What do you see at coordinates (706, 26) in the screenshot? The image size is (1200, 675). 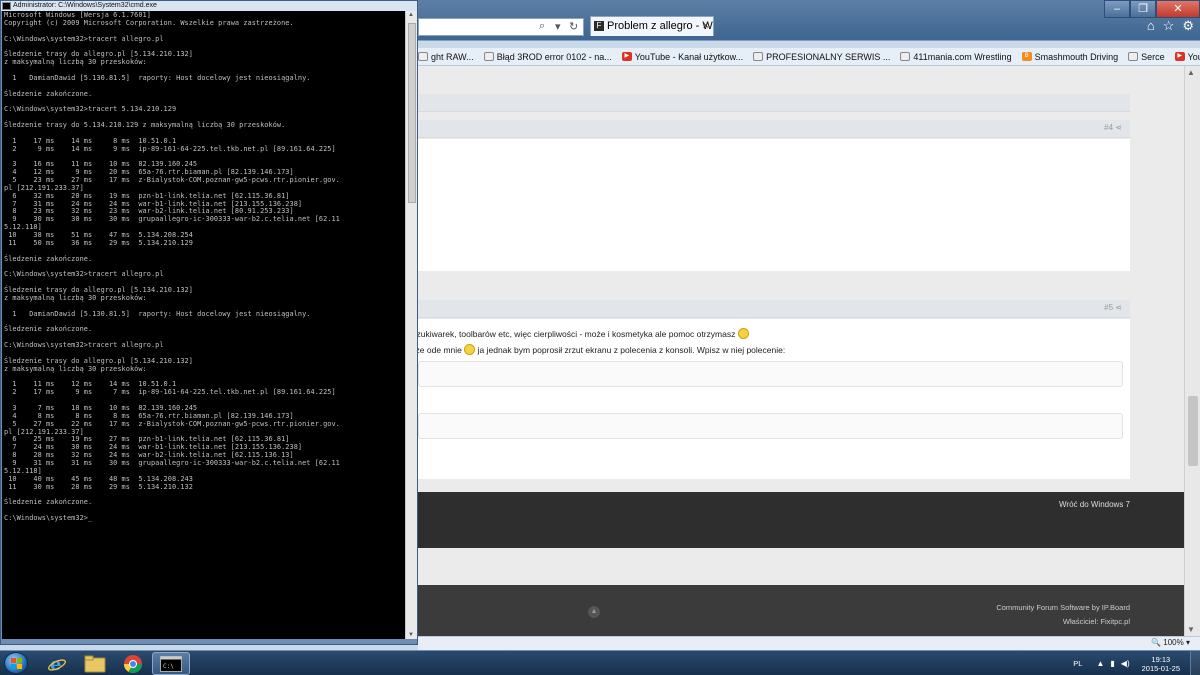 I see `tab-close-icon: ×` at bounding box center [706, 26].